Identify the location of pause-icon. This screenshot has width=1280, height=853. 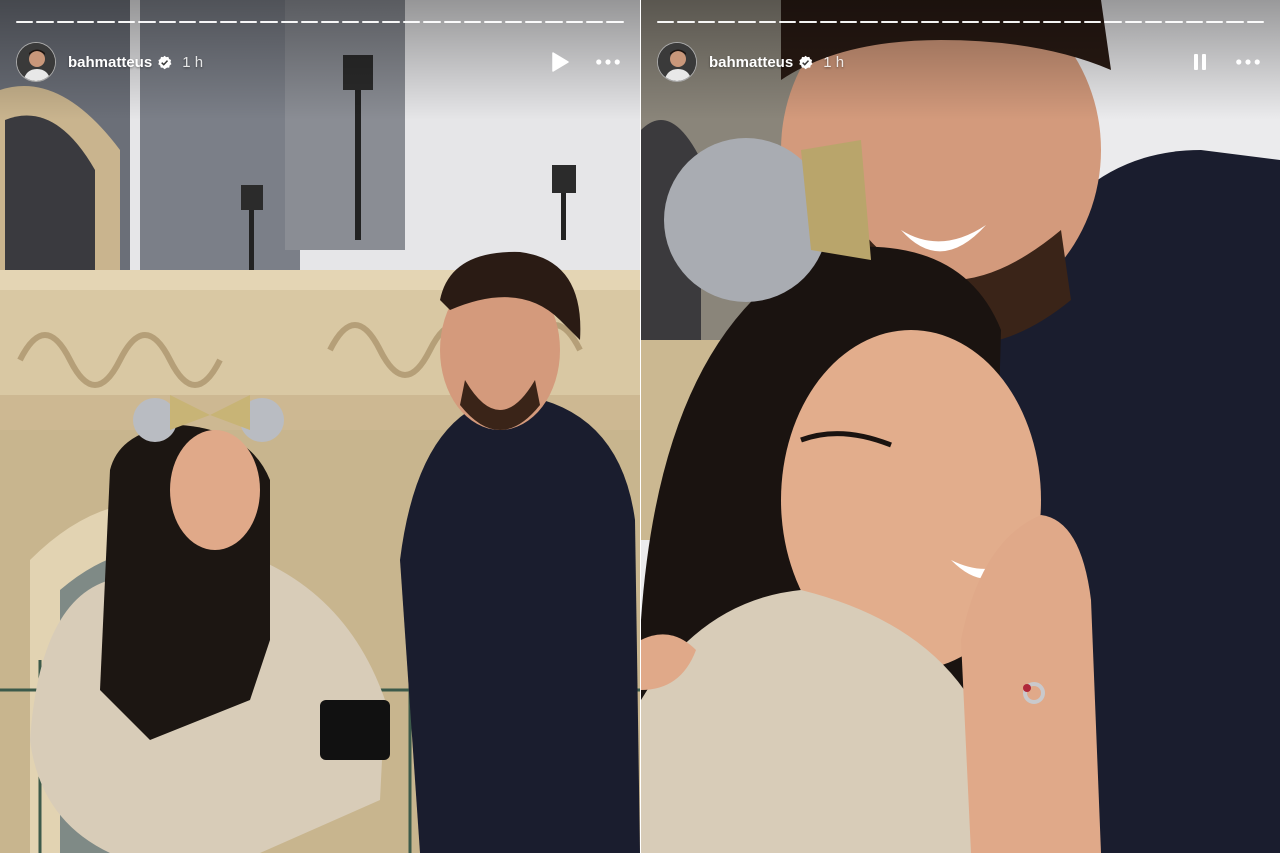
(1200, 62).